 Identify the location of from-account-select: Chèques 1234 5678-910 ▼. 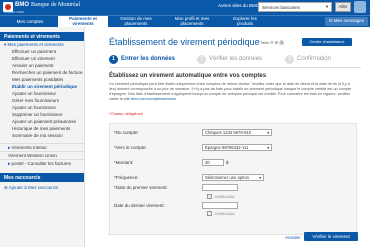
(237, 132).